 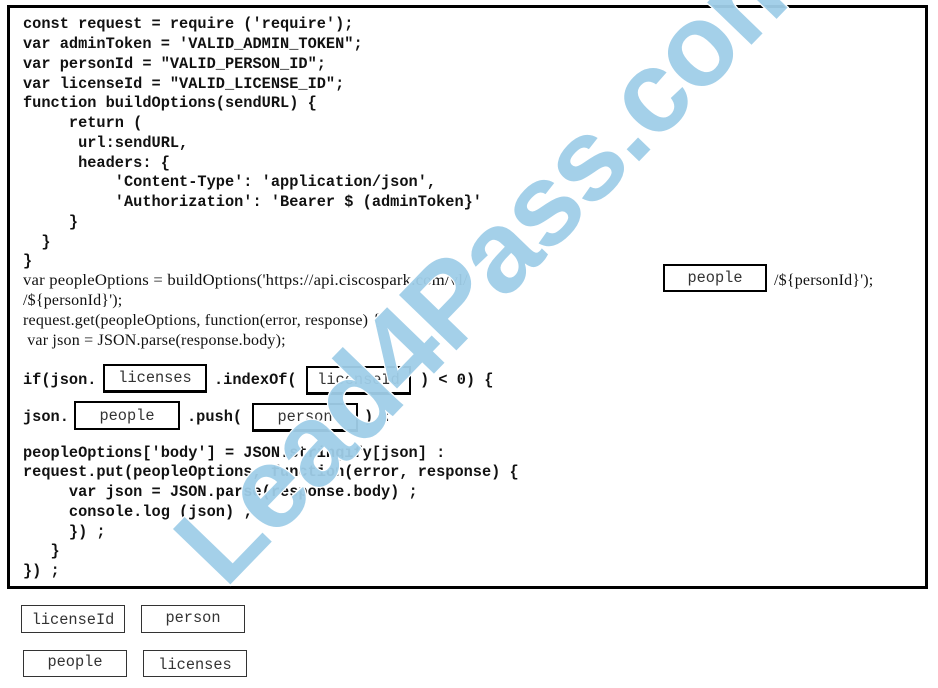 What do you see at coordinates (252, 202) in the screenshot?
I see `code-line: 'Authorization': 'Bearer $ (adminToken}'` at bounding box center [252, 202].